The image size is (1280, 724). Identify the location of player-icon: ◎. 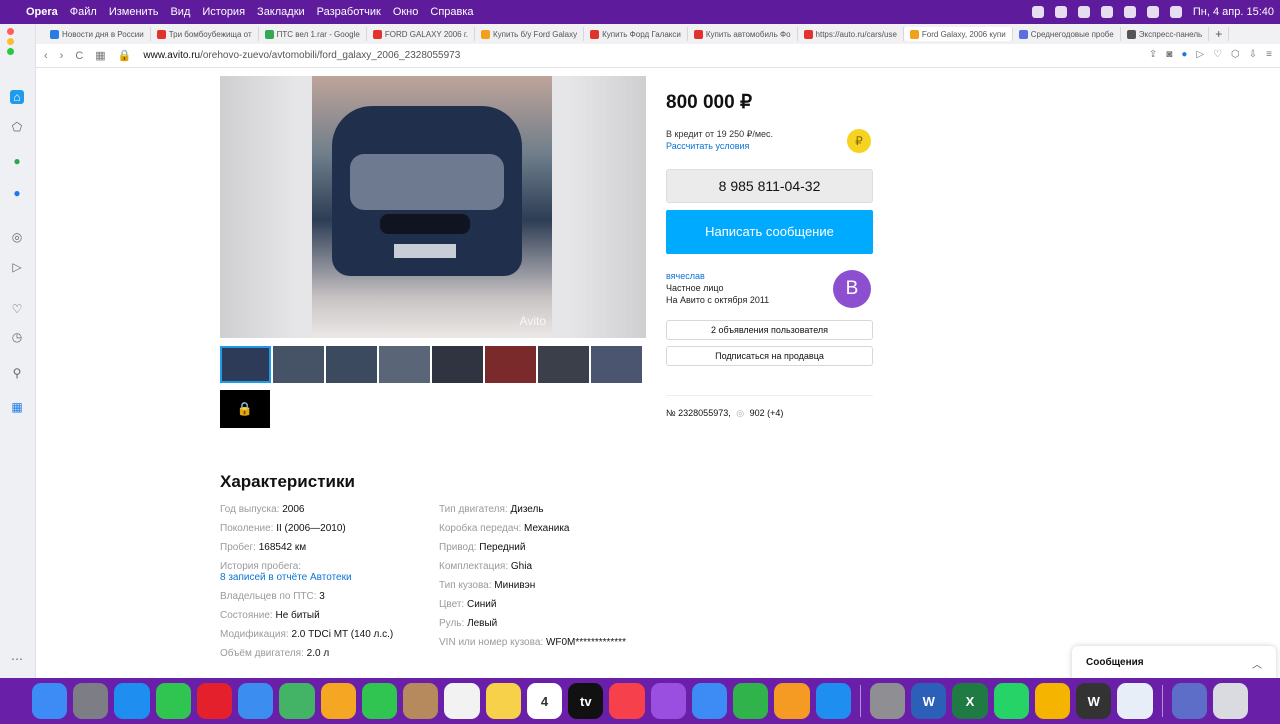
(17, 237).